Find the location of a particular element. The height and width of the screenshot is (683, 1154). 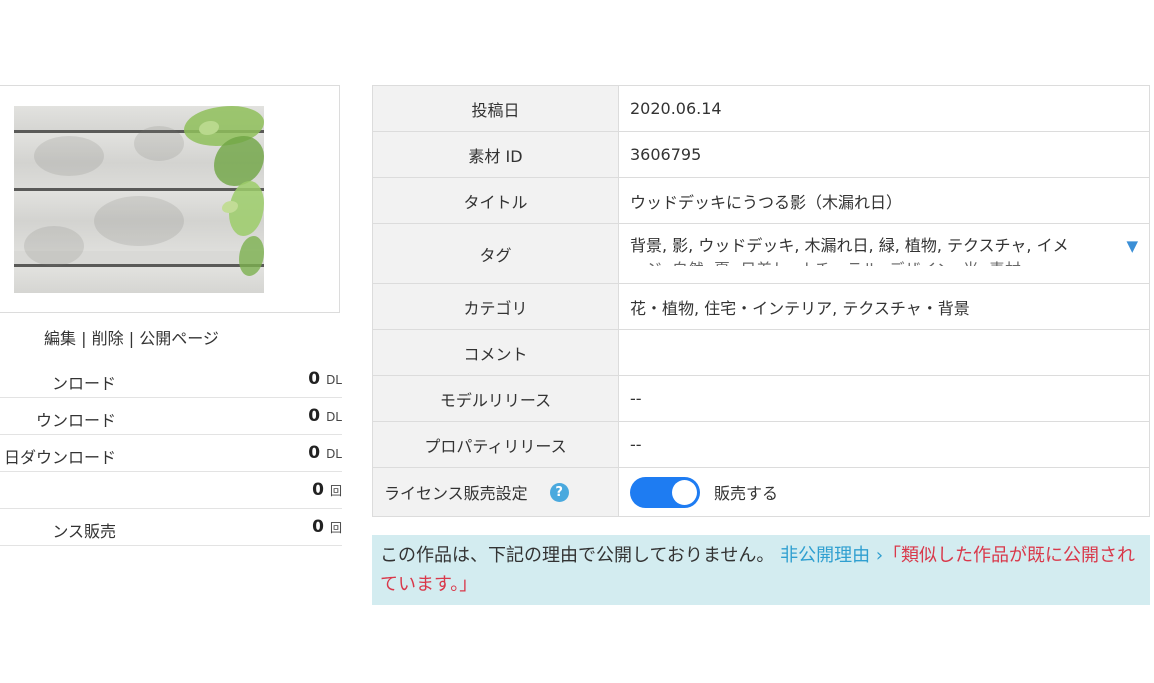

post-date-value: 2020.06.14 is located at coordinates (884, 108).